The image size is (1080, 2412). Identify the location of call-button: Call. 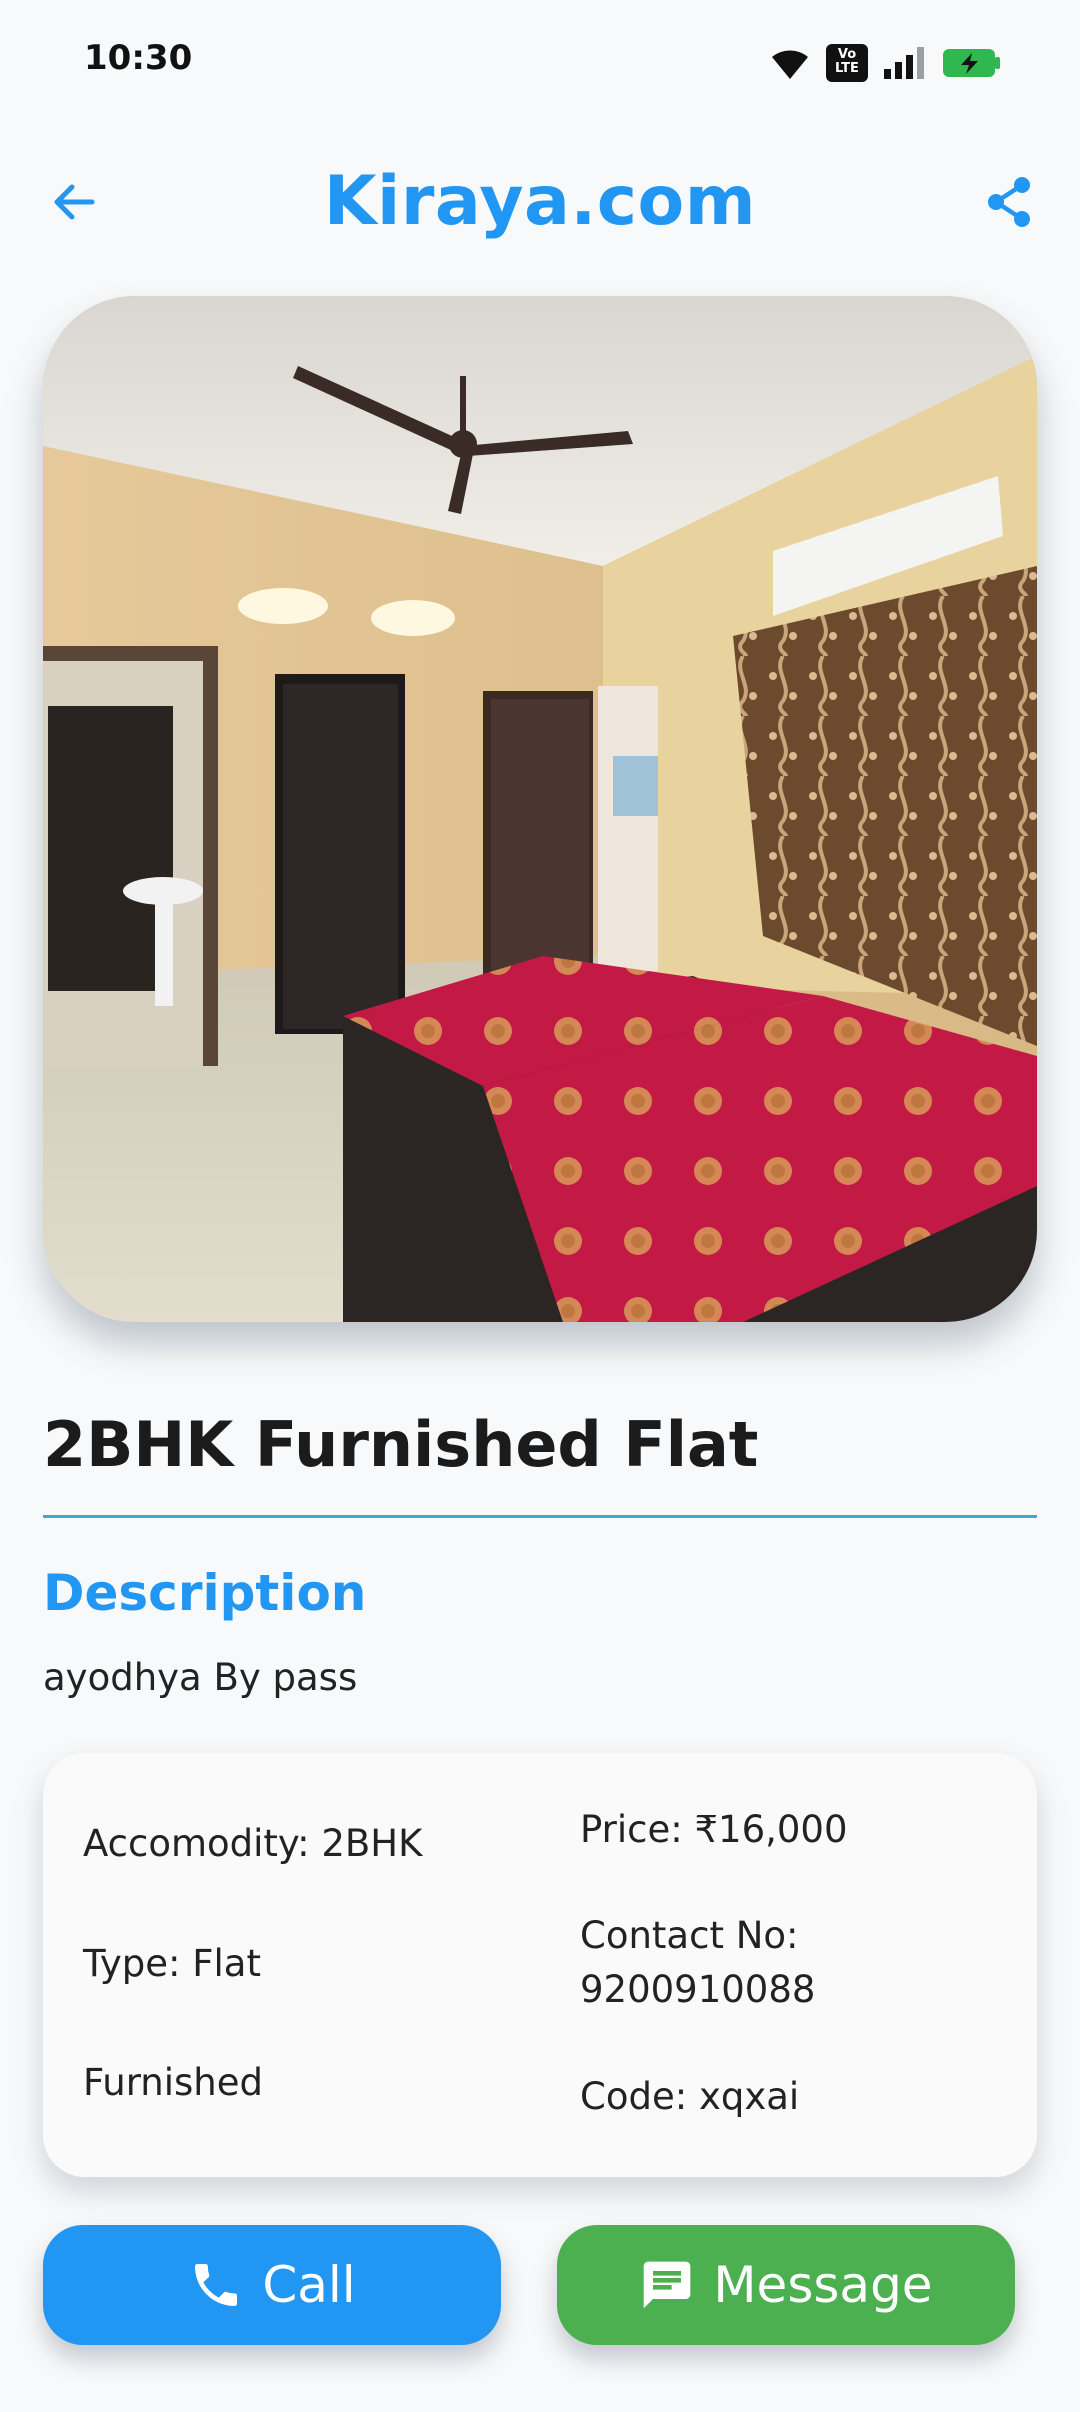
(272, 2285).